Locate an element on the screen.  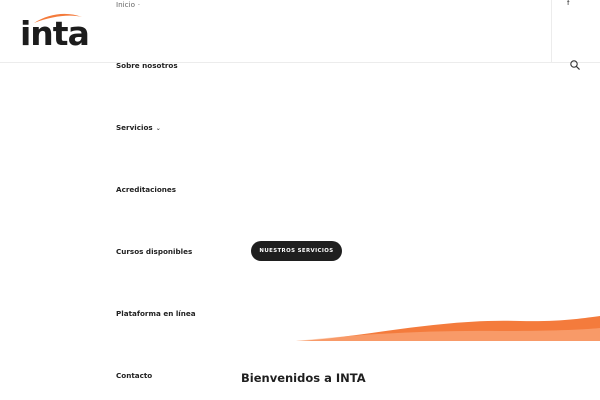
orange-wave-divider is located at coordinates (448, 328).